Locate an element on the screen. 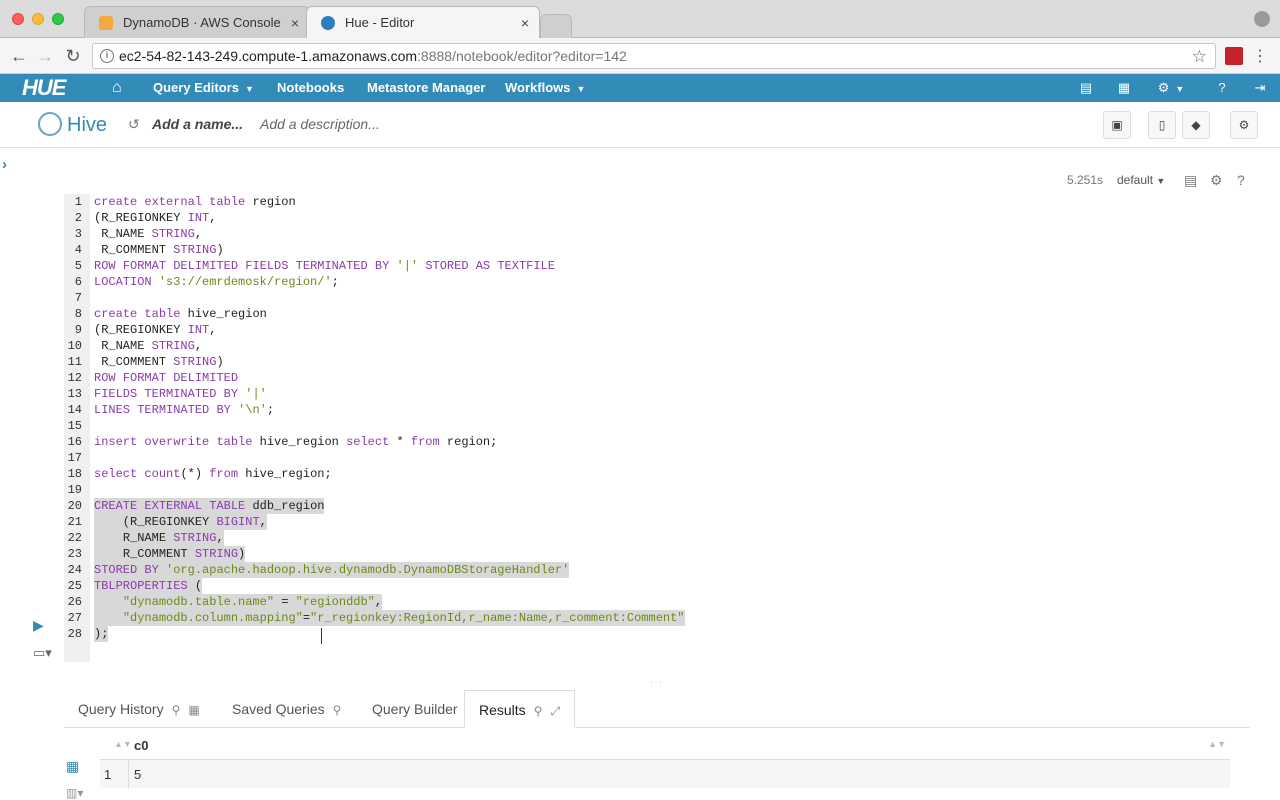 The height and width of the screenshot is (800, 1280). code-line: 10 R_NAME STRING, is located at coordinates (657, 346).